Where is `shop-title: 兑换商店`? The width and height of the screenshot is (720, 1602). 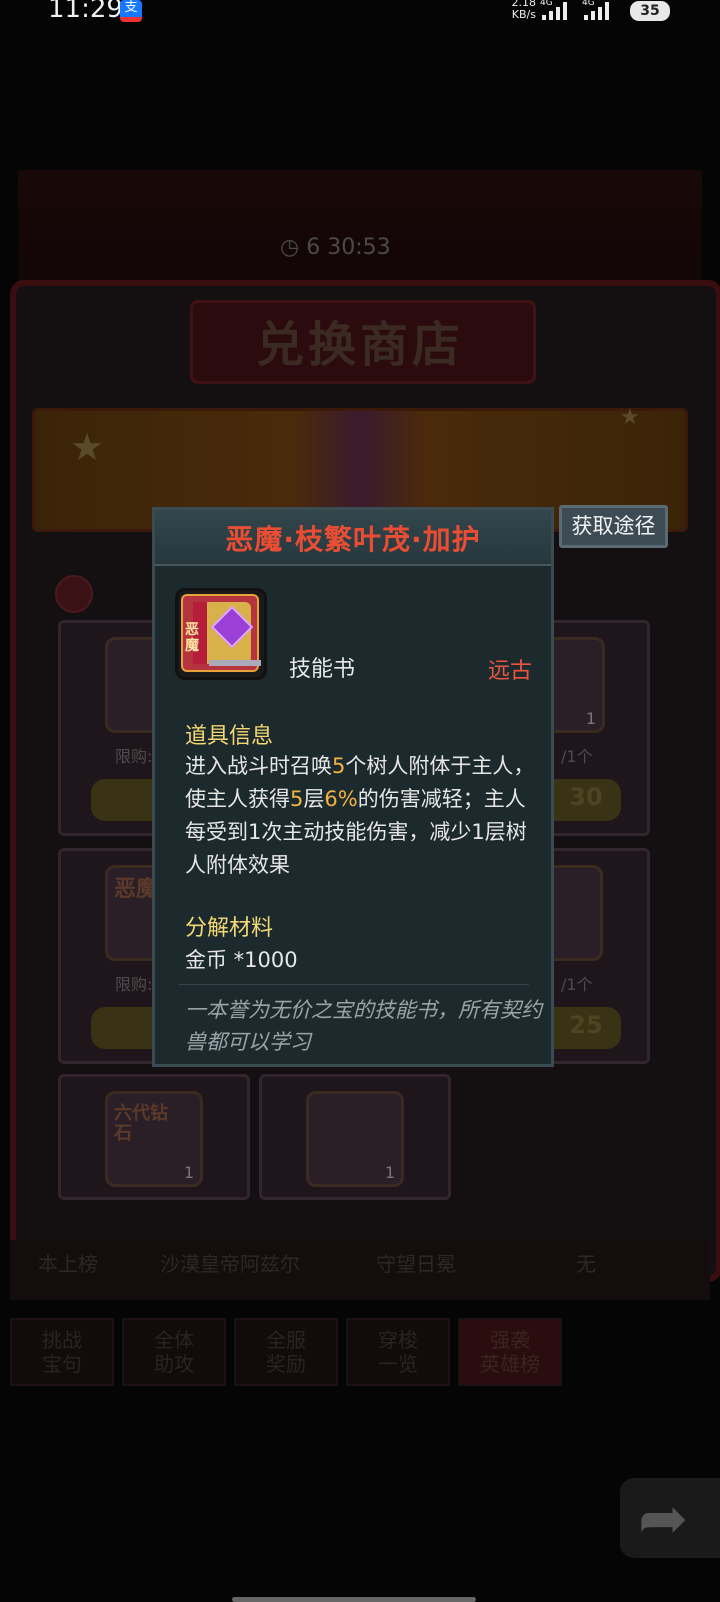
shop-title: 兑换商店 is located at coordinates (359, 345).